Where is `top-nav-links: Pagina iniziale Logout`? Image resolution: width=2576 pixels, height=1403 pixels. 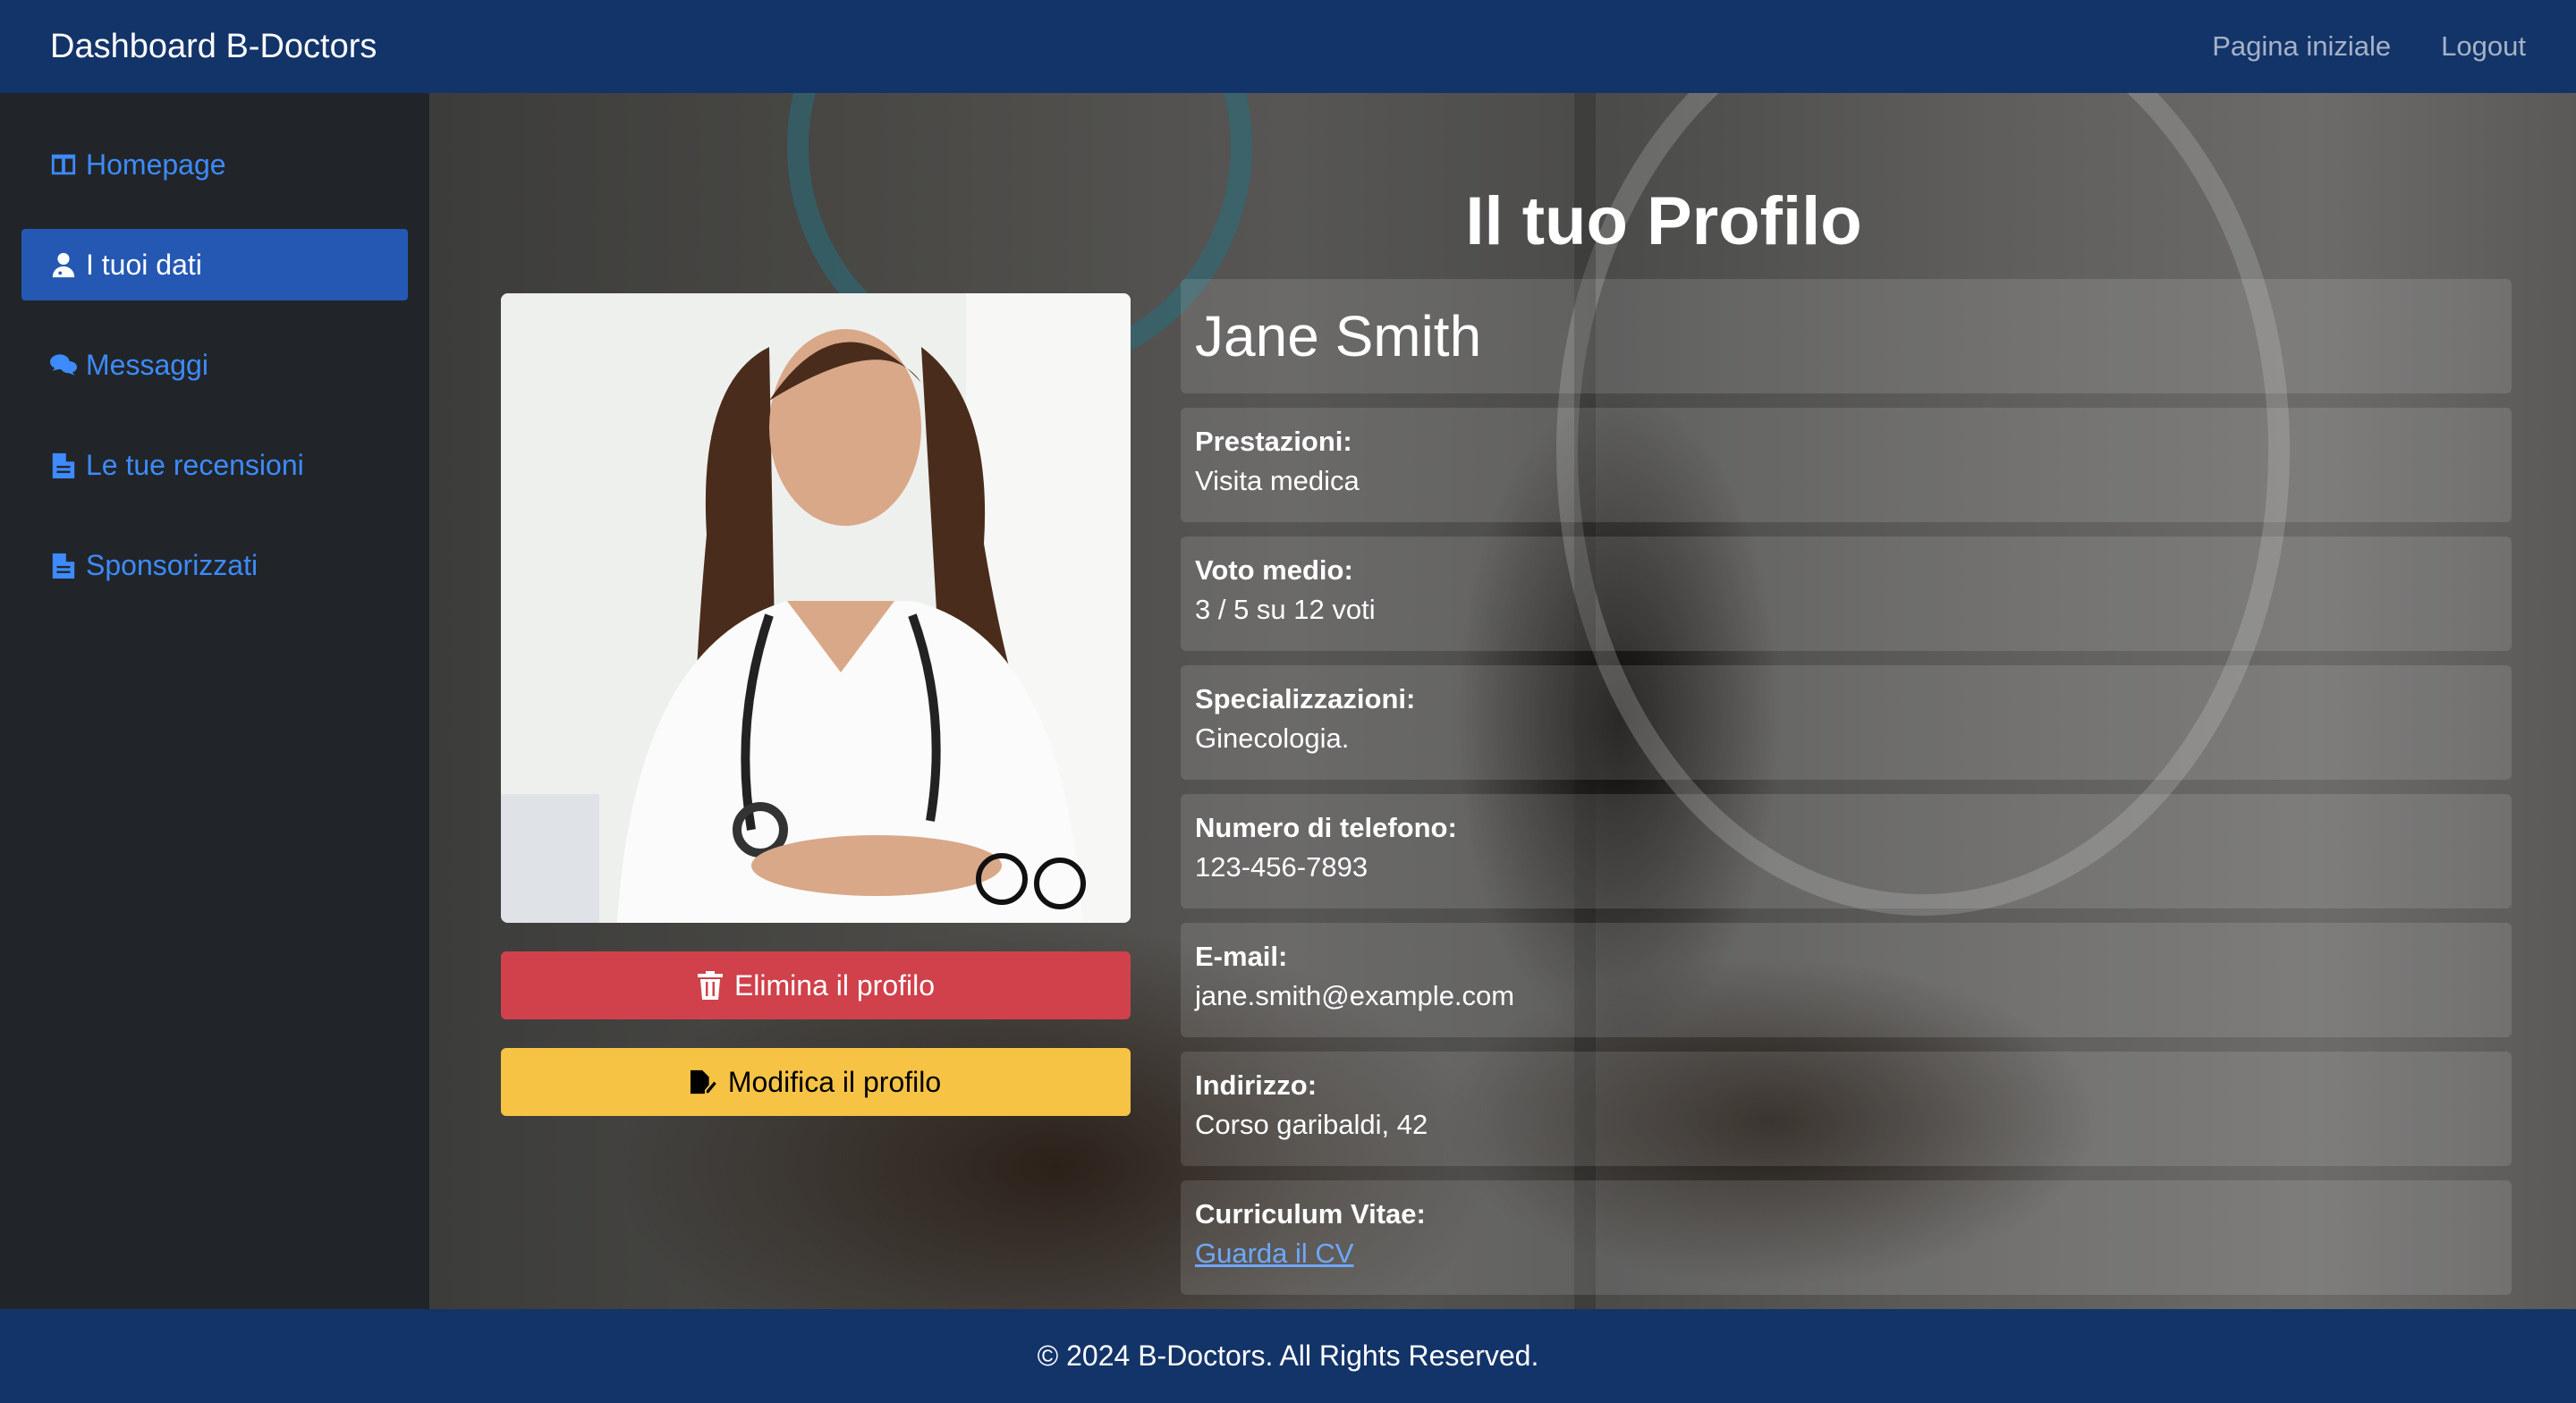 top-nav-links: Pagina iniziale Logout is located at coordinates (2369, 46).